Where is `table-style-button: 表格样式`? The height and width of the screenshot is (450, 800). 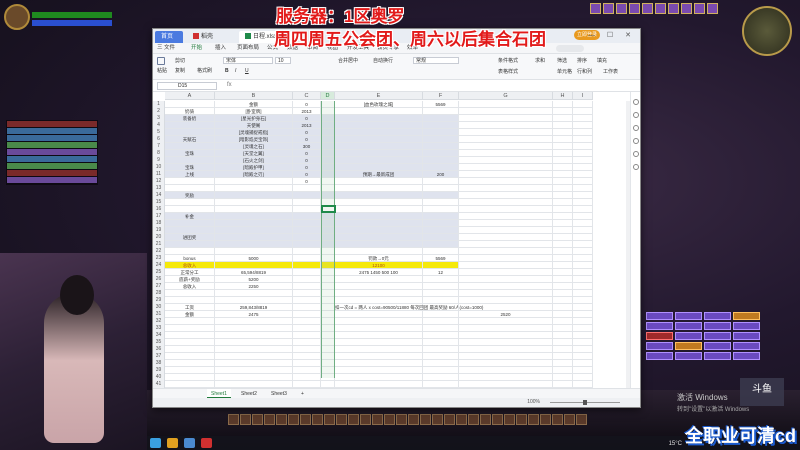
table-style-button: 表格样式 is located at coordinates (508, 71).